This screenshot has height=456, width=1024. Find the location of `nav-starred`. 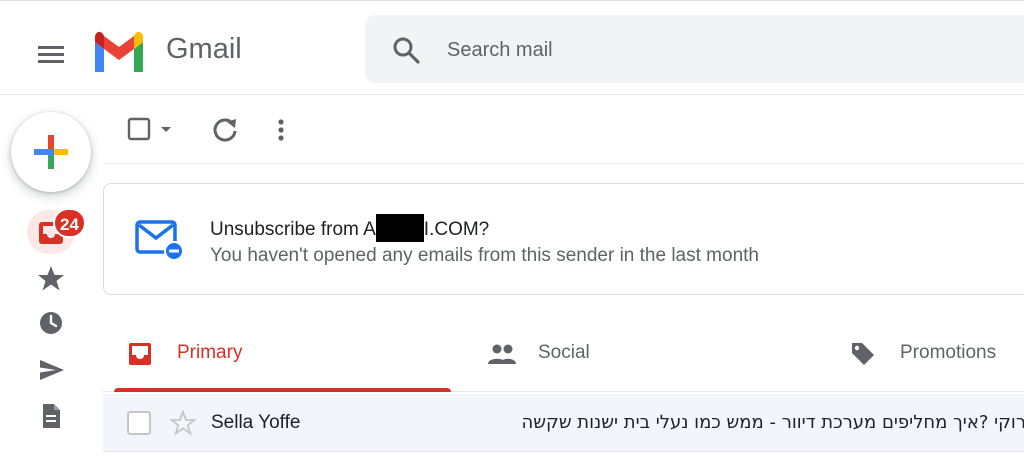

nav-starred is located at coordinates (51, 278).